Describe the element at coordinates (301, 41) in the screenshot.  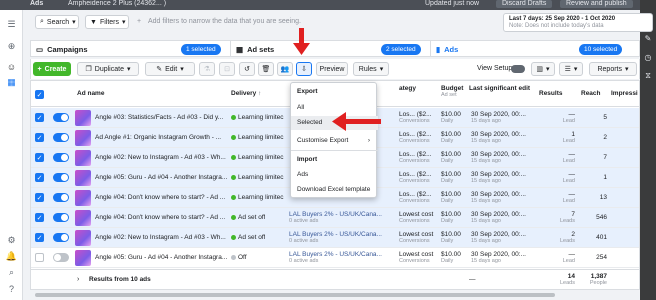
I see `arrow-down-to-export-icon` at that location.